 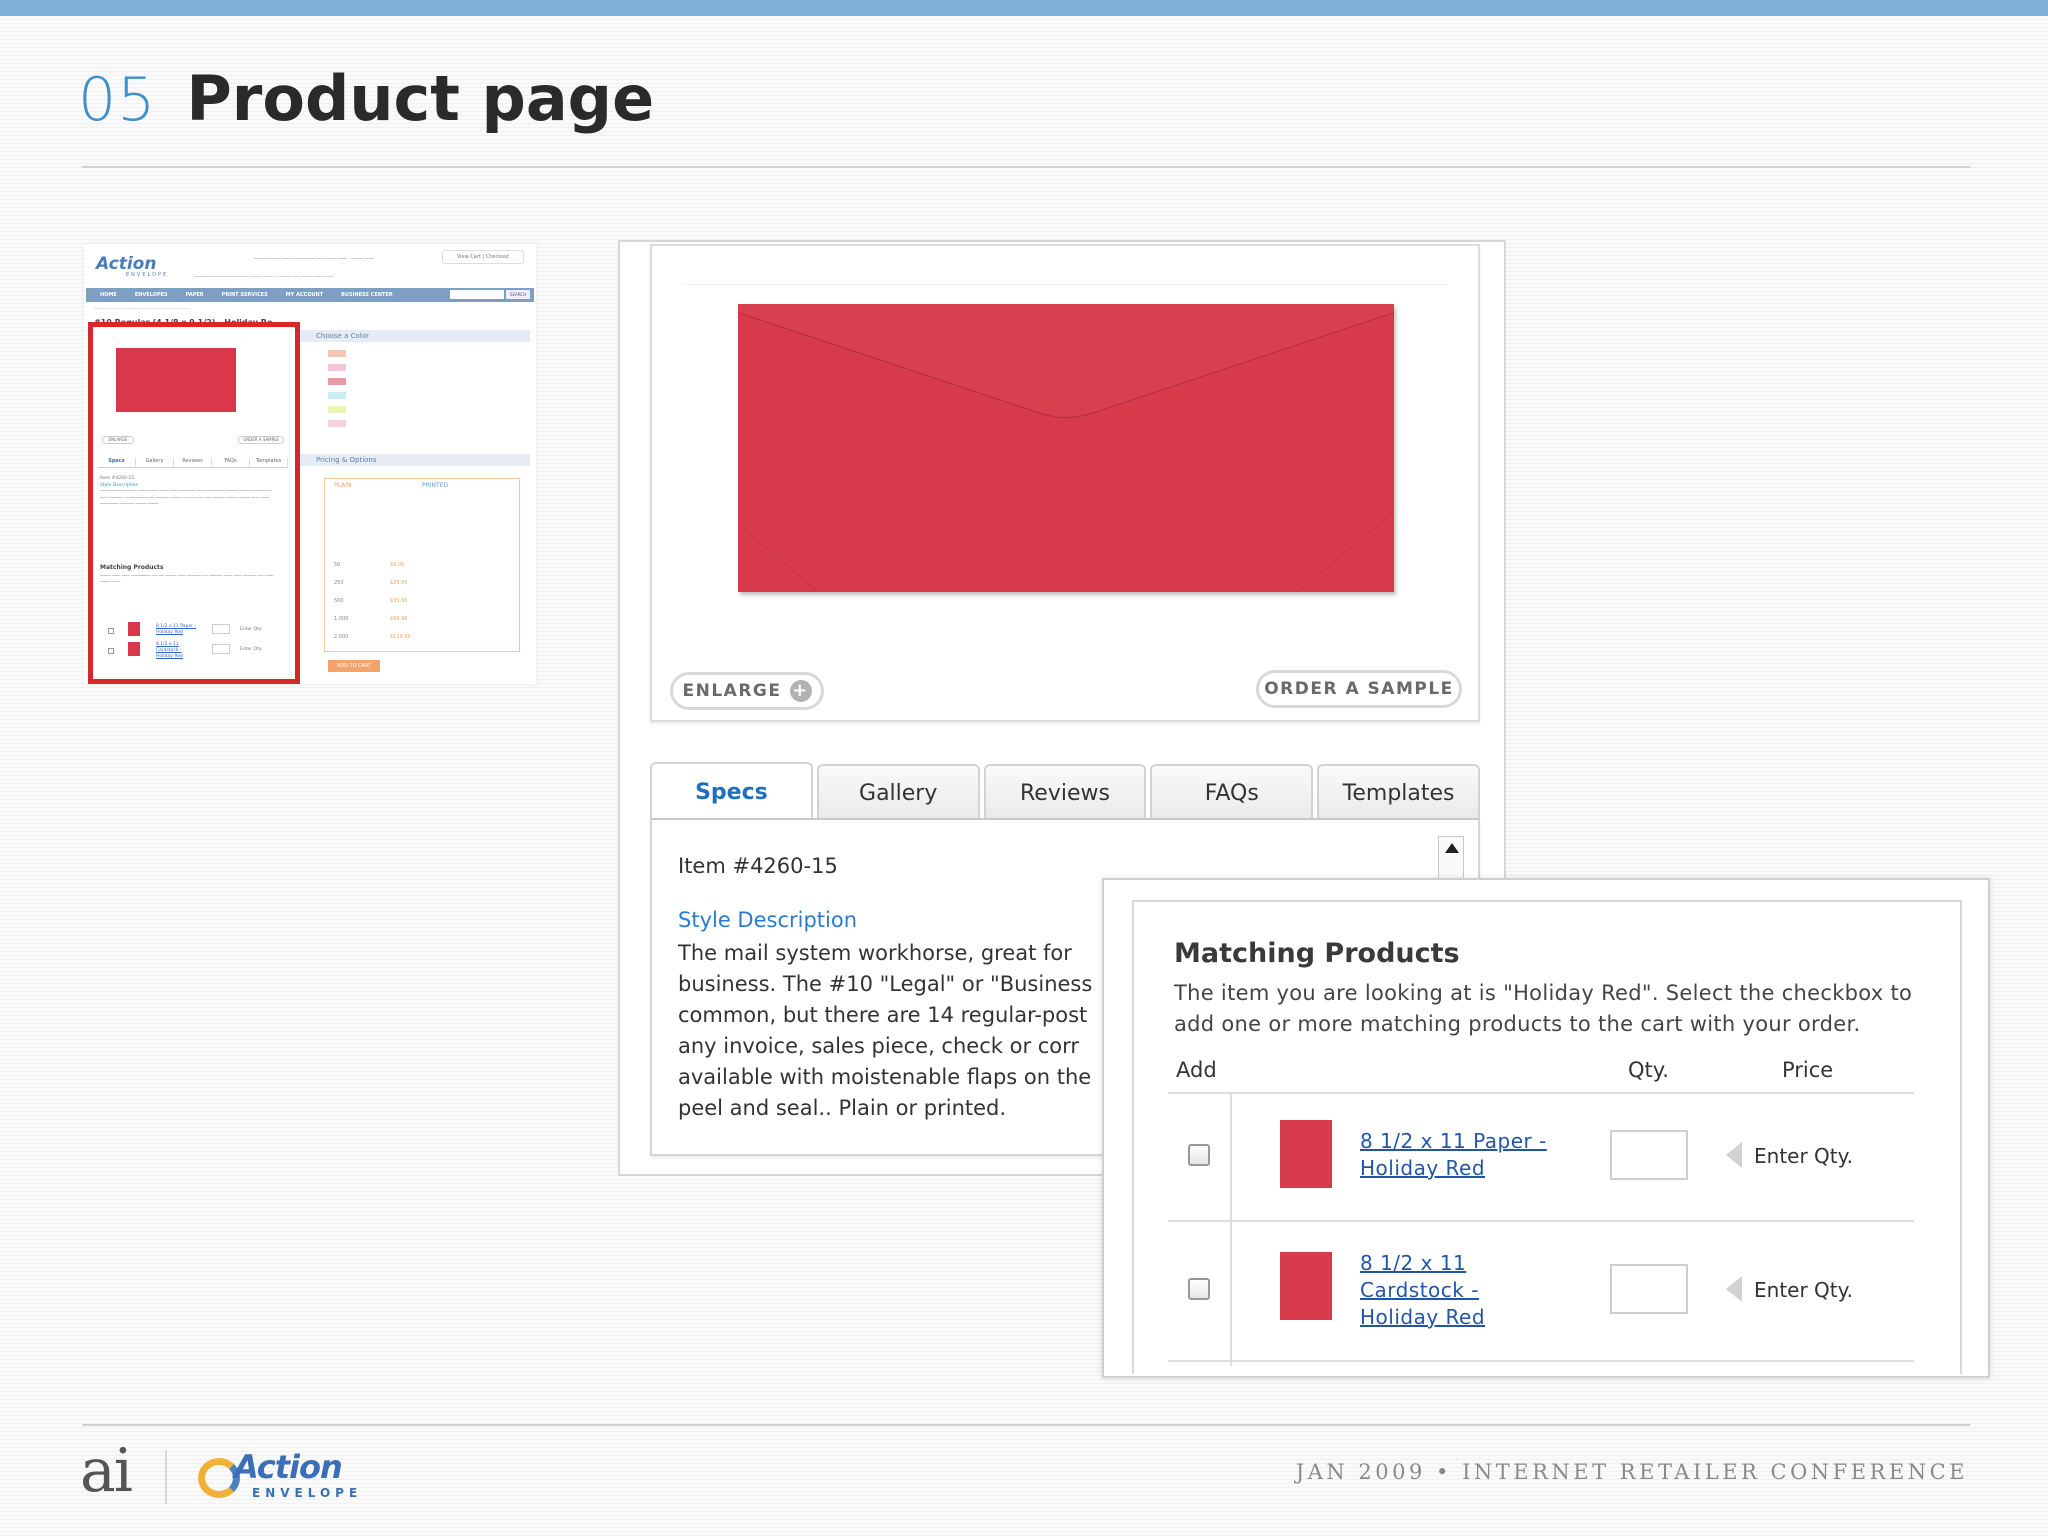 What do you see at coordinates (875, 953) in the screenshot?
I see `style-line: The mail system workhorse, great for` at bounding box center [875, 953].